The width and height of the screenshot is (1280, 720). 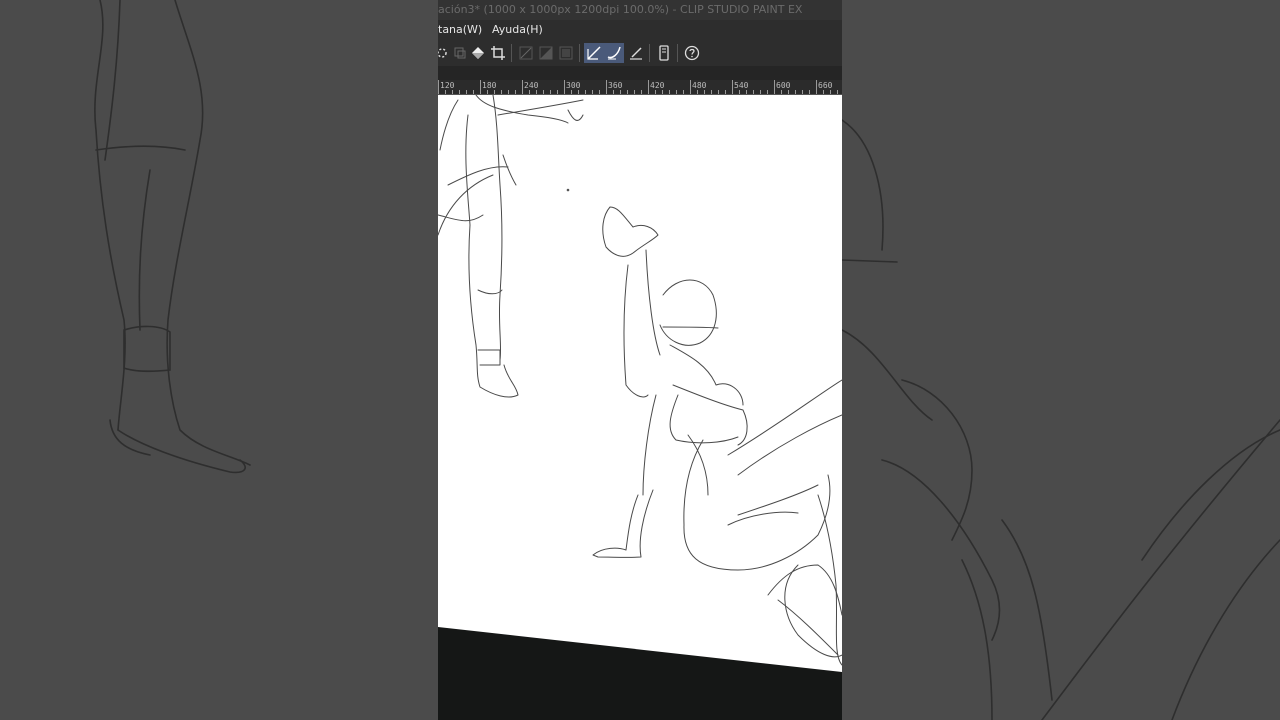 I want to click on ruler-label: 180, so click(x=489, y=85).